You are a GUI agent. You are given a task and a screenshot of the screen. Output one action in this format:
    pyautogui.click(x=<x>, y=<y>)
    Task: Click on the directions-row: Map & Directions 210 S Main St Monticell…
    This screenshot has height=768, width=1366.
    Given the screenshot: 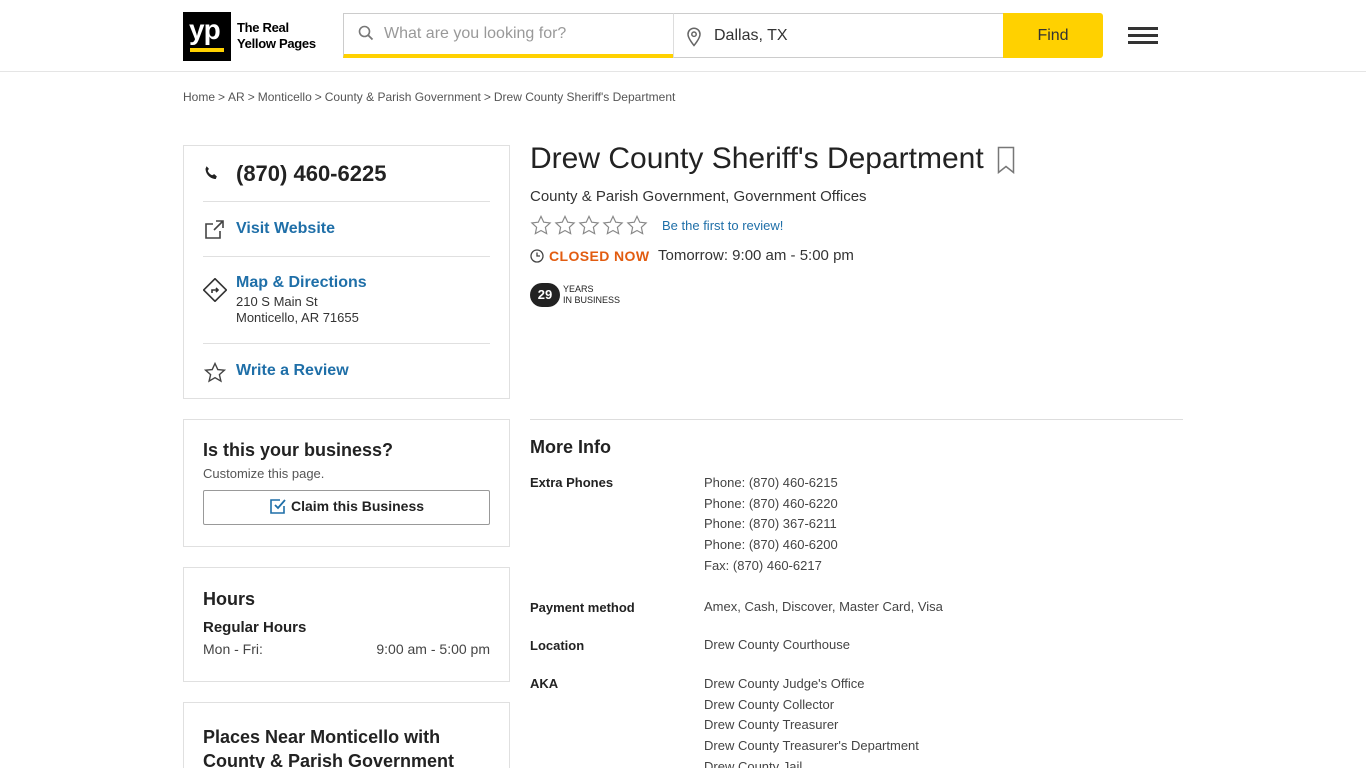 What is the action you would take?
    pyautogui.click(x=346, y=300)
    